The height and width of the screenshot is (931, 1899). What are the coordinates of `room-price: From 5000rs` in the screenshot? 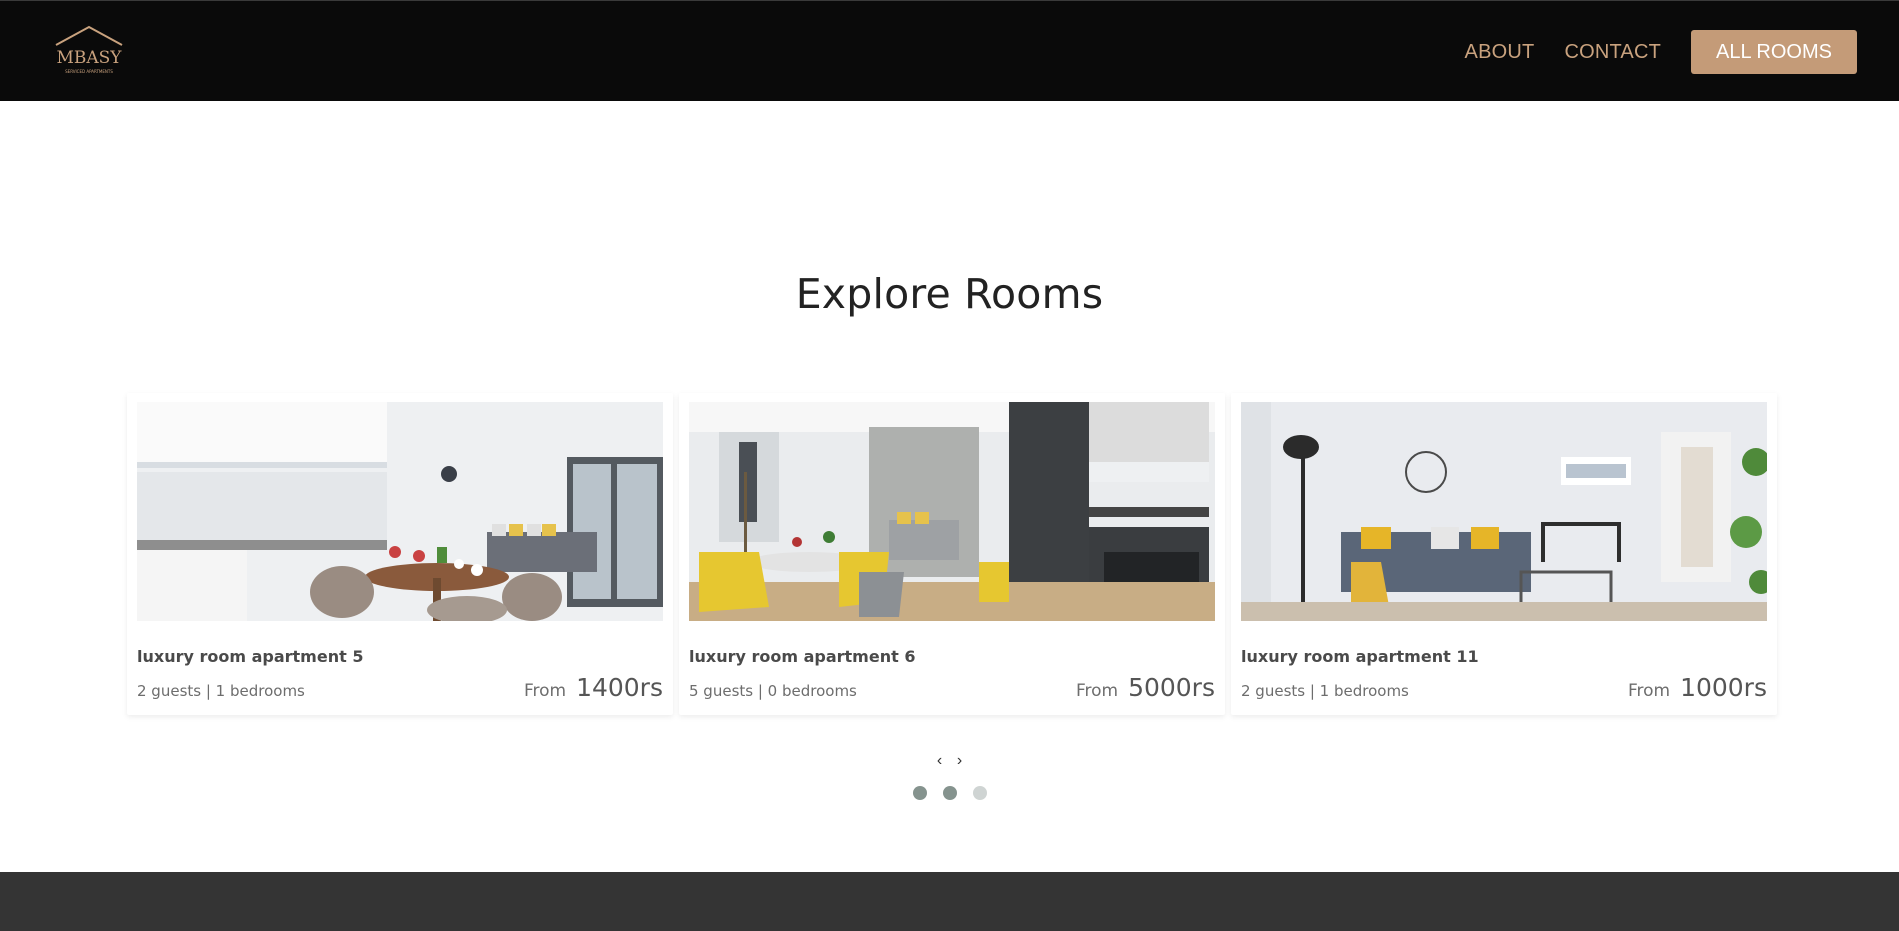 It's located at (1145, 687).